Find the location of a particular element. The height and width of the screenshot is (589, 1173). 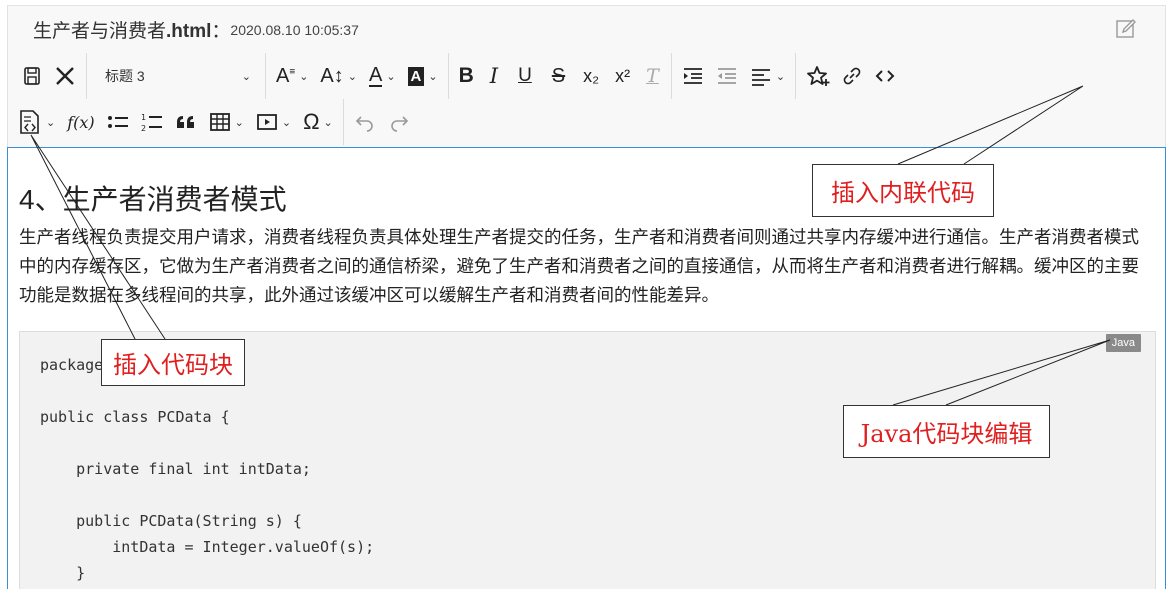

redo-button is located at coordinates (399, 122).